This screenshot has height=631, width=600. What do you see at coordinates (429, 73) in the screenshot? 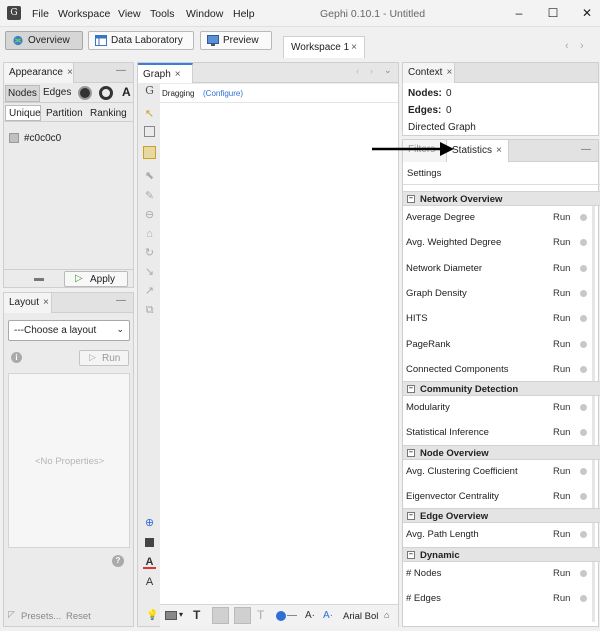
I see `tab-context: Context ×` at bounding box center [429, 73].